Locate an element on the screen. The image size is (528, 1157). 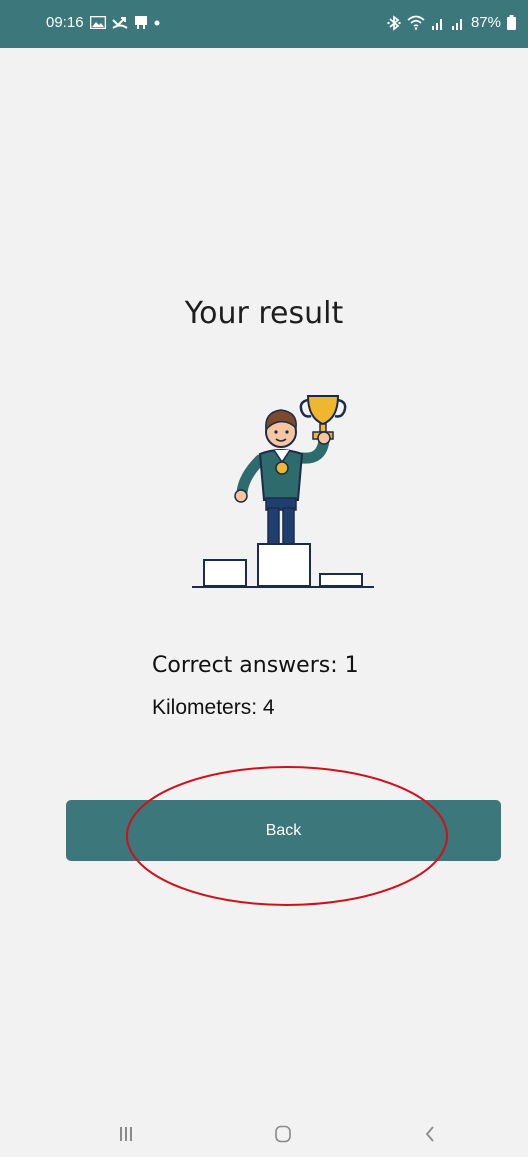
home-icon is located at coordinates (283, 1134).